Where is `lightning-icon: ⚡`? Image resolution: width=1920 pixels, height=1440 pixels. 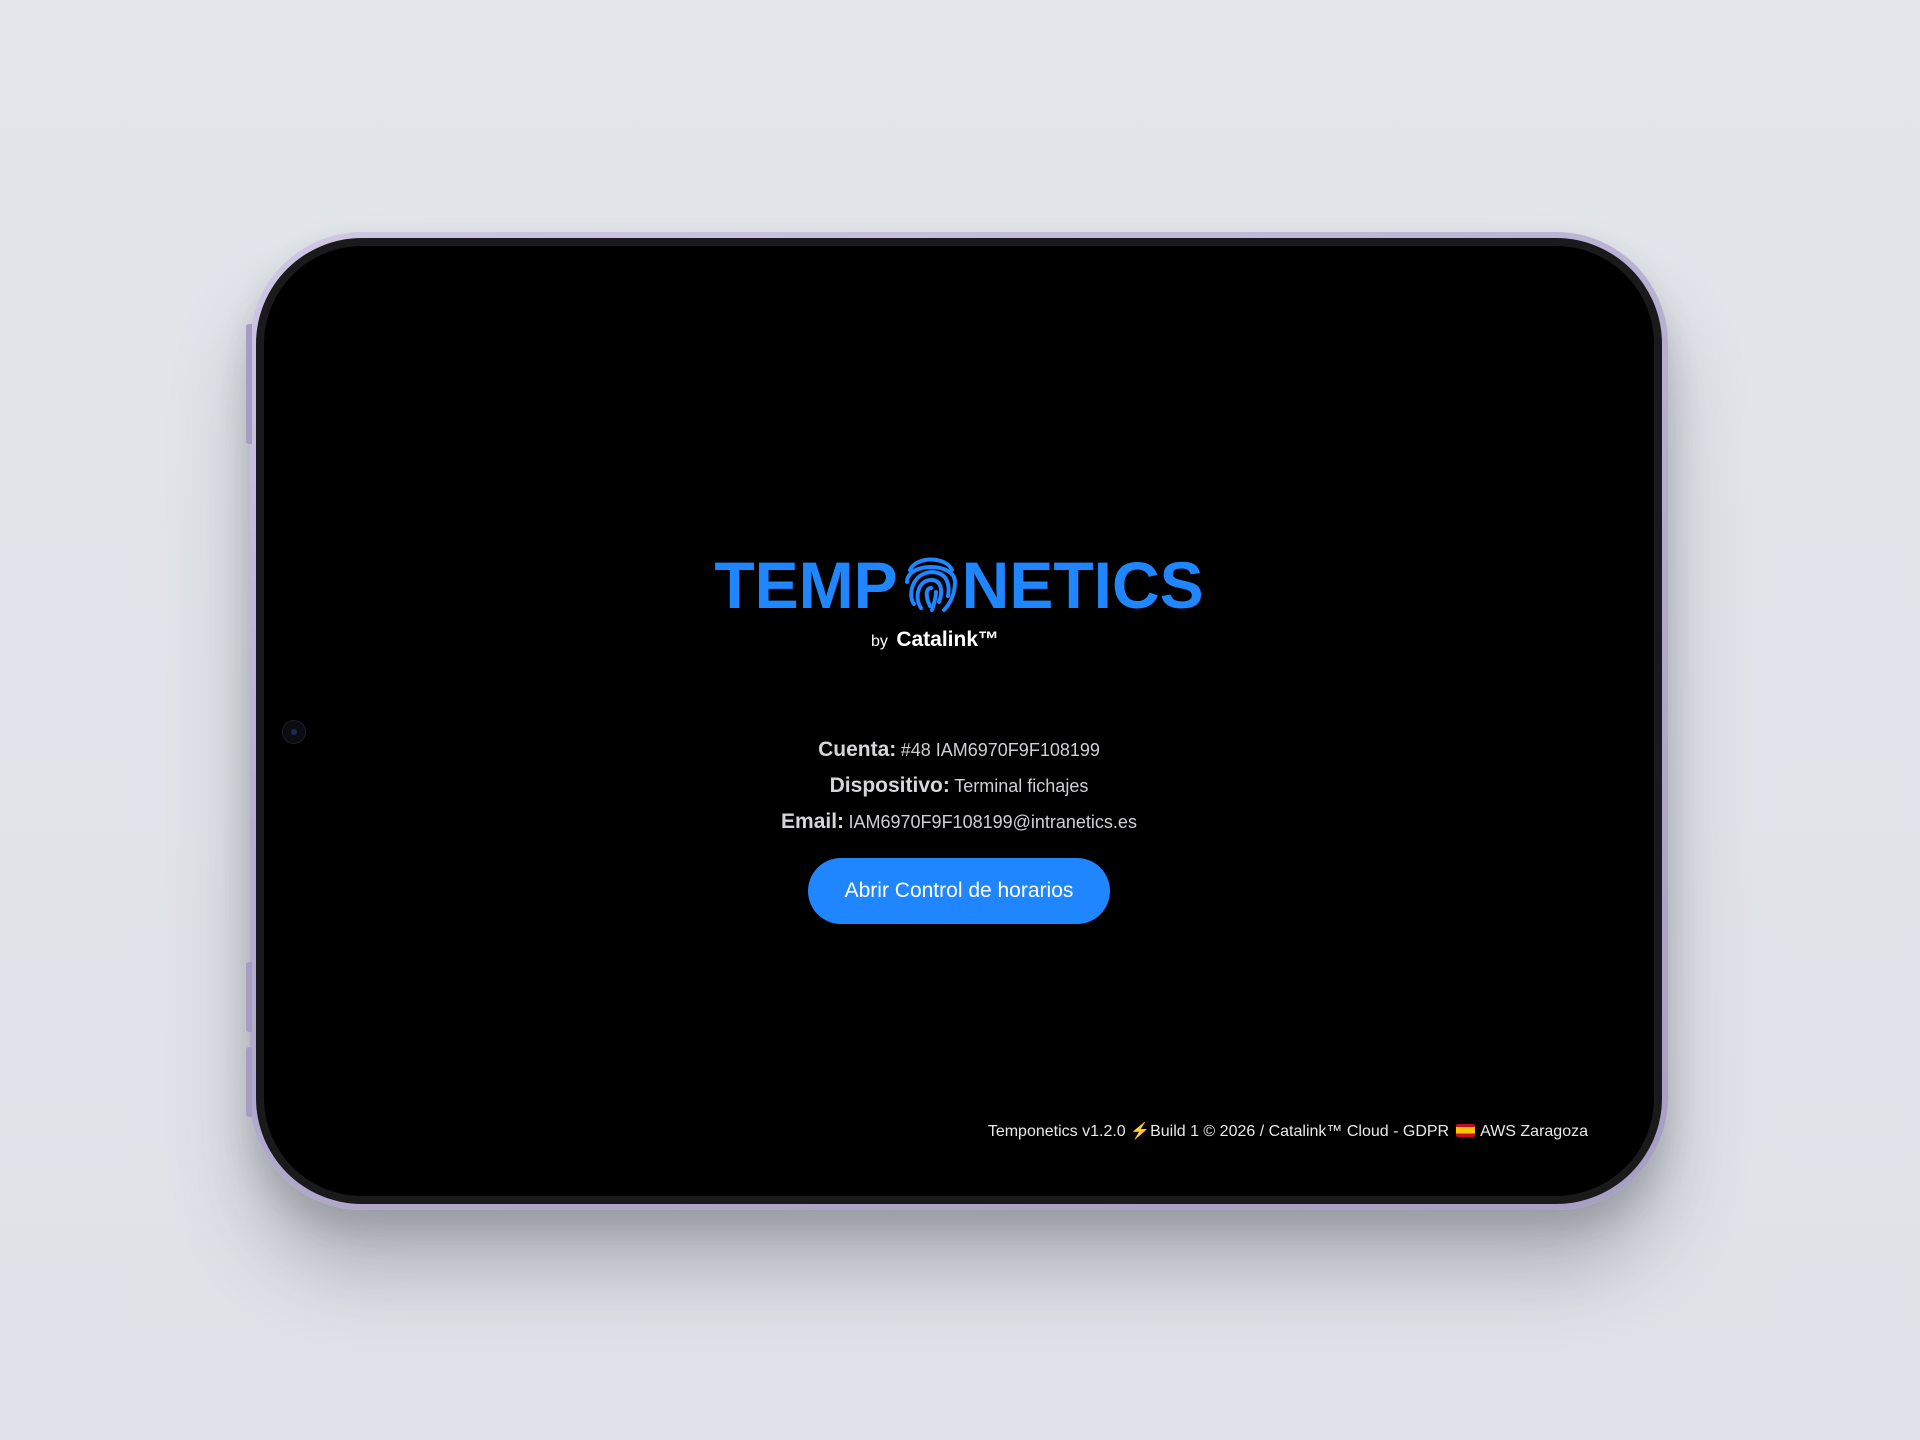 lightning-icon: ⚡ is located at coordinates (1140, 1131).